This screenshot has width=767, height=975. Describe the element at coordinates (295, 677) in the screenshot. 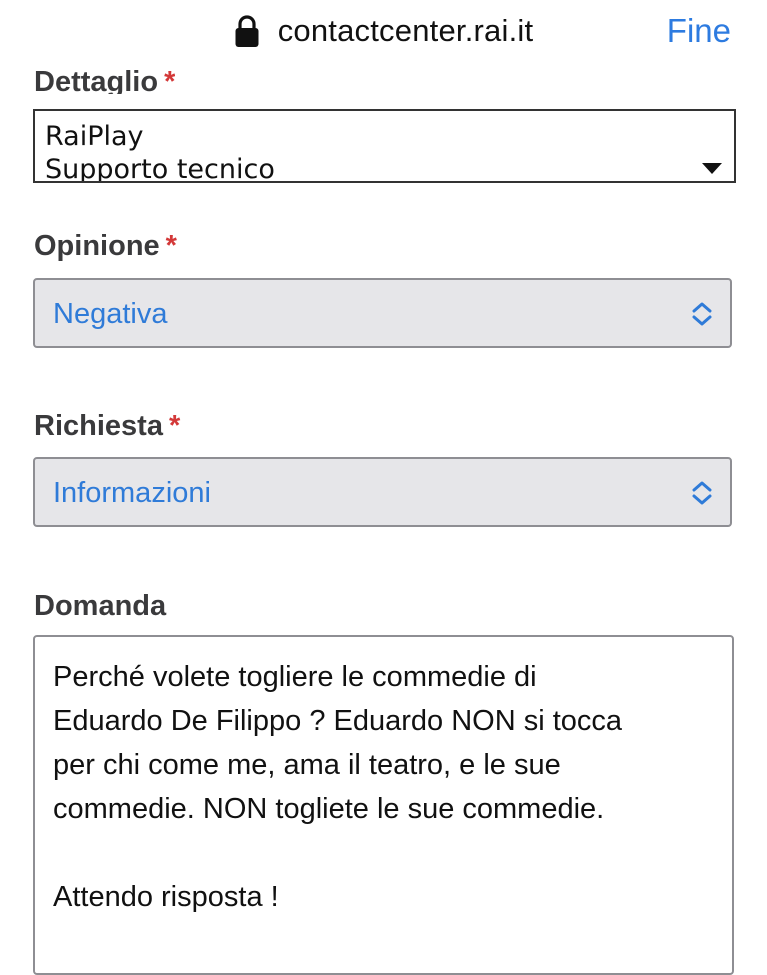

I see `domanda-line: Perché volete togliere le commedie di` at that location.